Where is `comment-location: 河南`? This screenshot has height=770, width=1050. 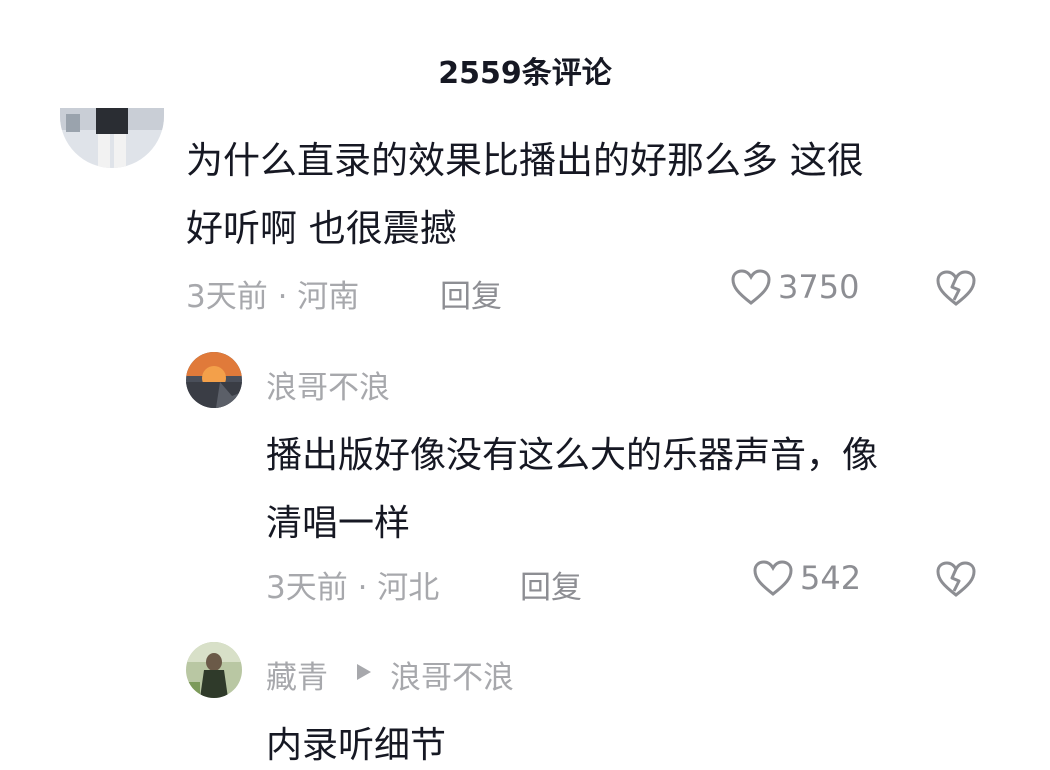
comment-location: 河南 is located at coordinates (328, 297).